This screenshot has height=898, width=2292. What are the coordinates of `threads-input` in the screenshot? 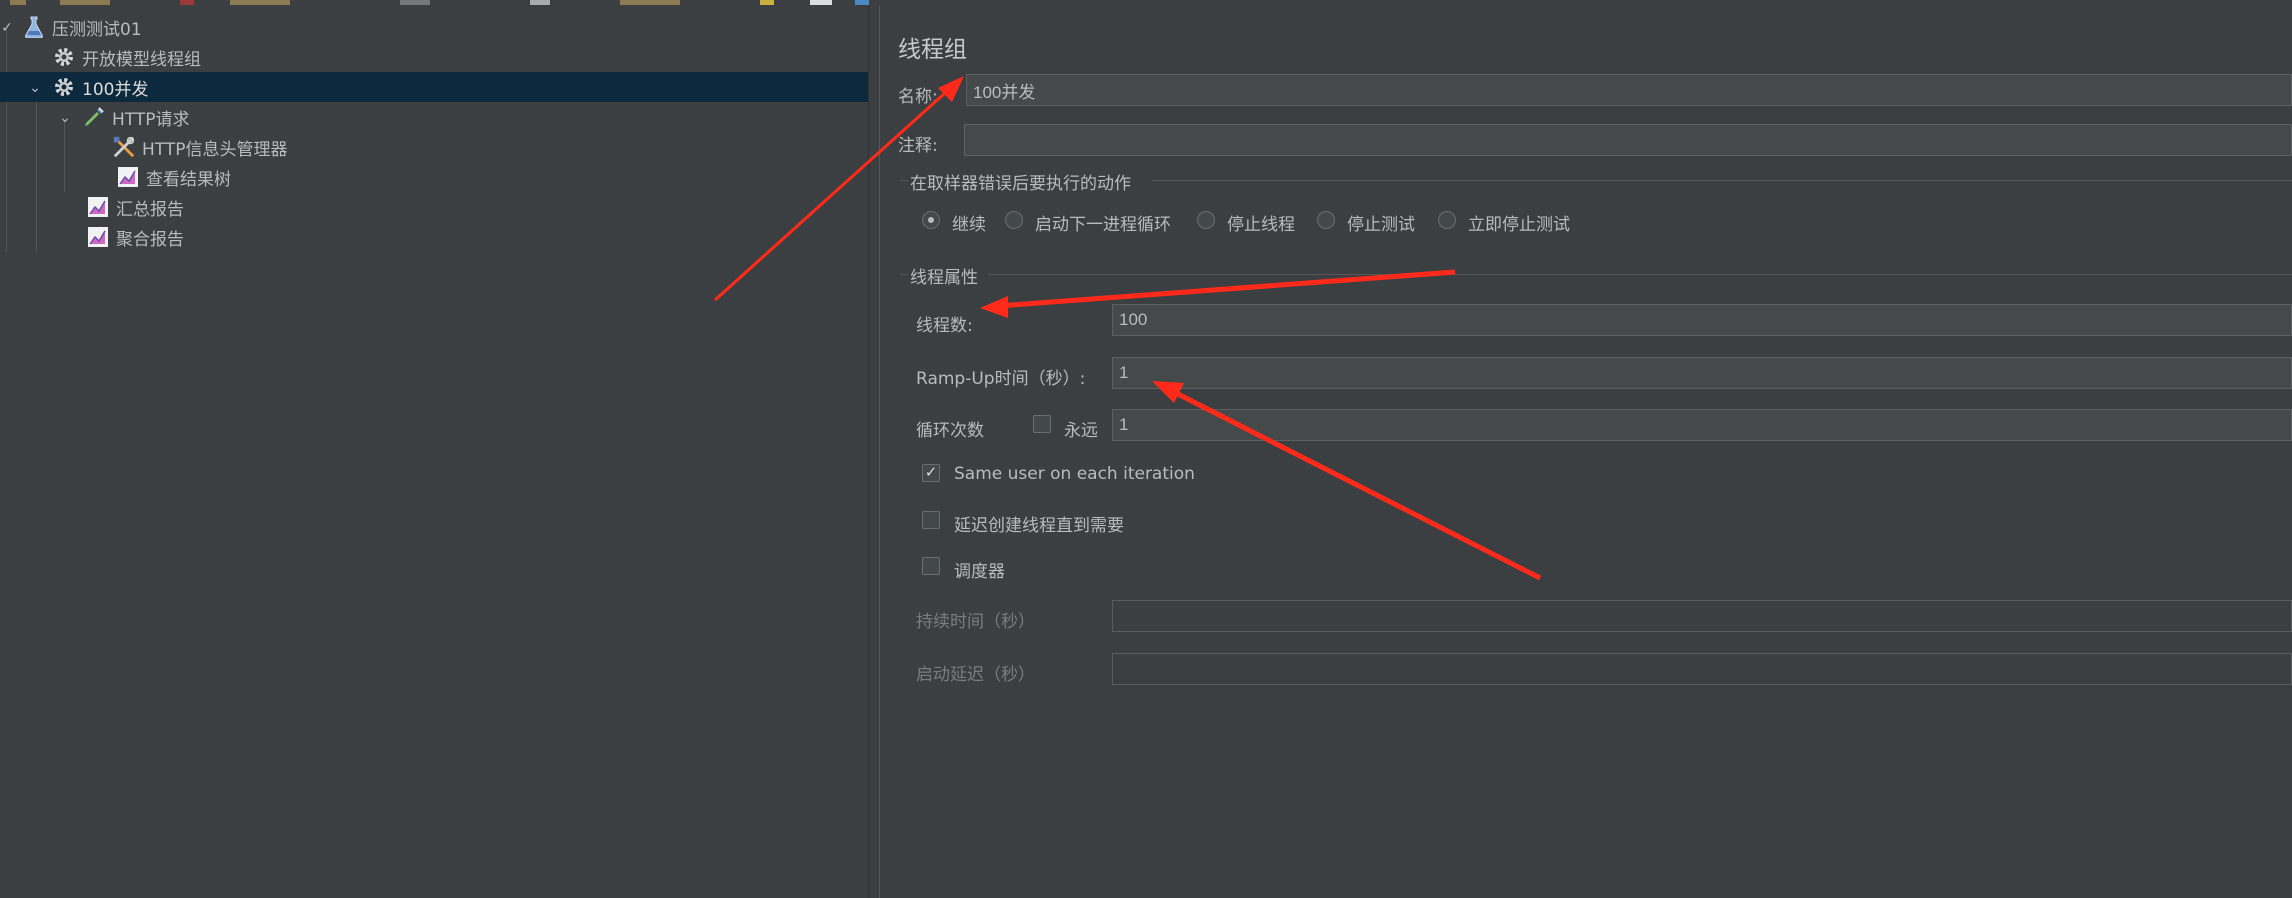 It's located at (1702, 320).